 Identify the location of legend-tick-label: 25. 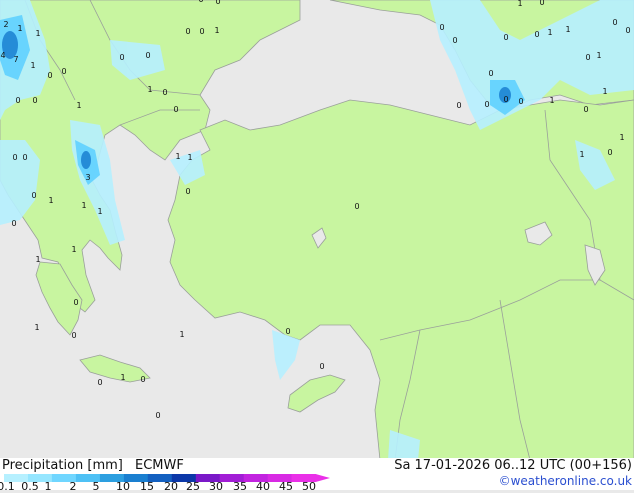
(193, 486).